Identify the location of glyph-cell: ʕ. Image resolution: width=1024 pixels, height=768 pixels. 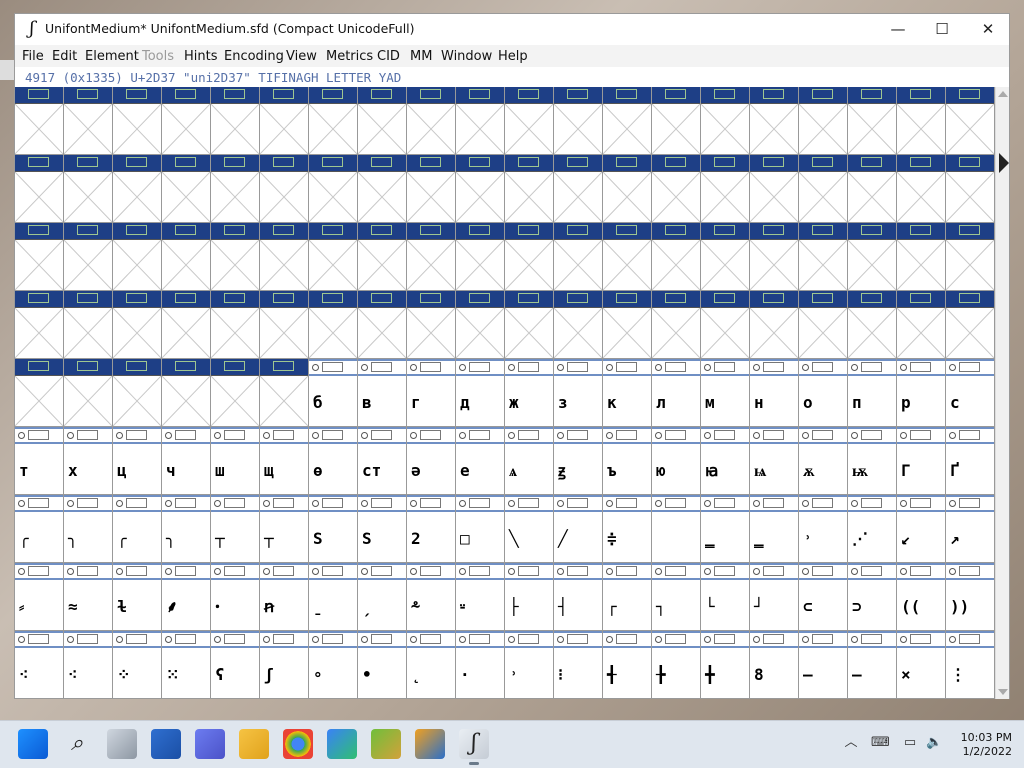
(235, 665).